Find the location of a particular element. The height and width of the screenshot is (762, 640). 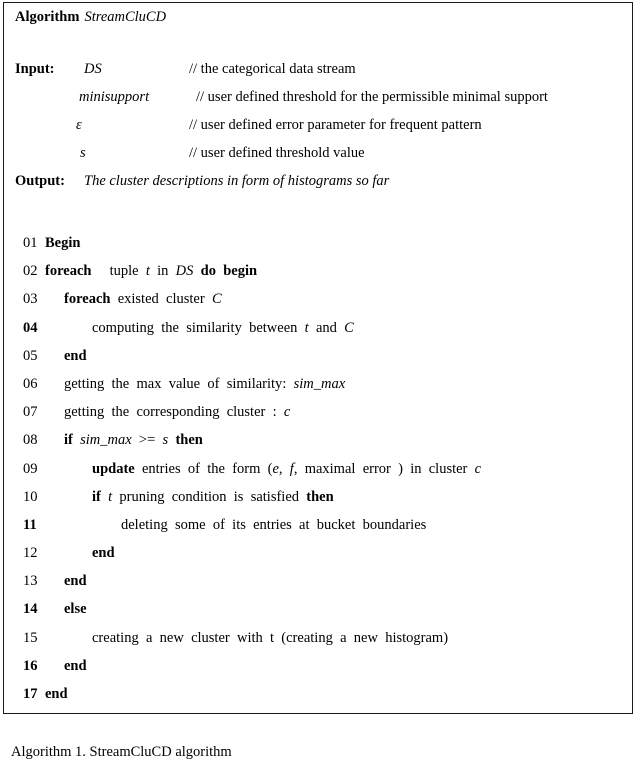

algorithm-title-keyword: Algorithm is located at coordinates (47, 17).